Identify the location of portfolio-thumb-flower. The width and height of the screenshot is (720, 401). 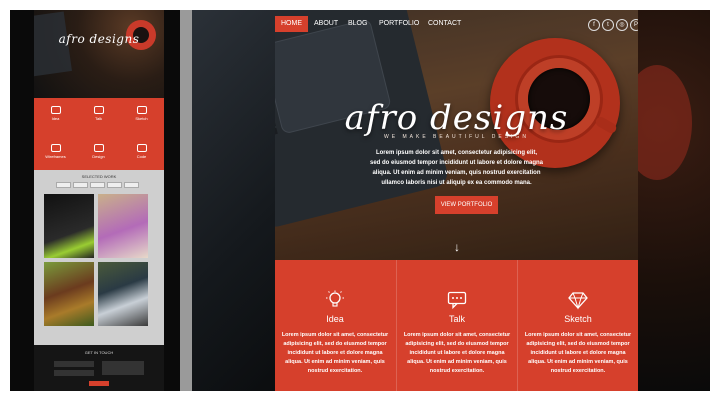
(123, 226).